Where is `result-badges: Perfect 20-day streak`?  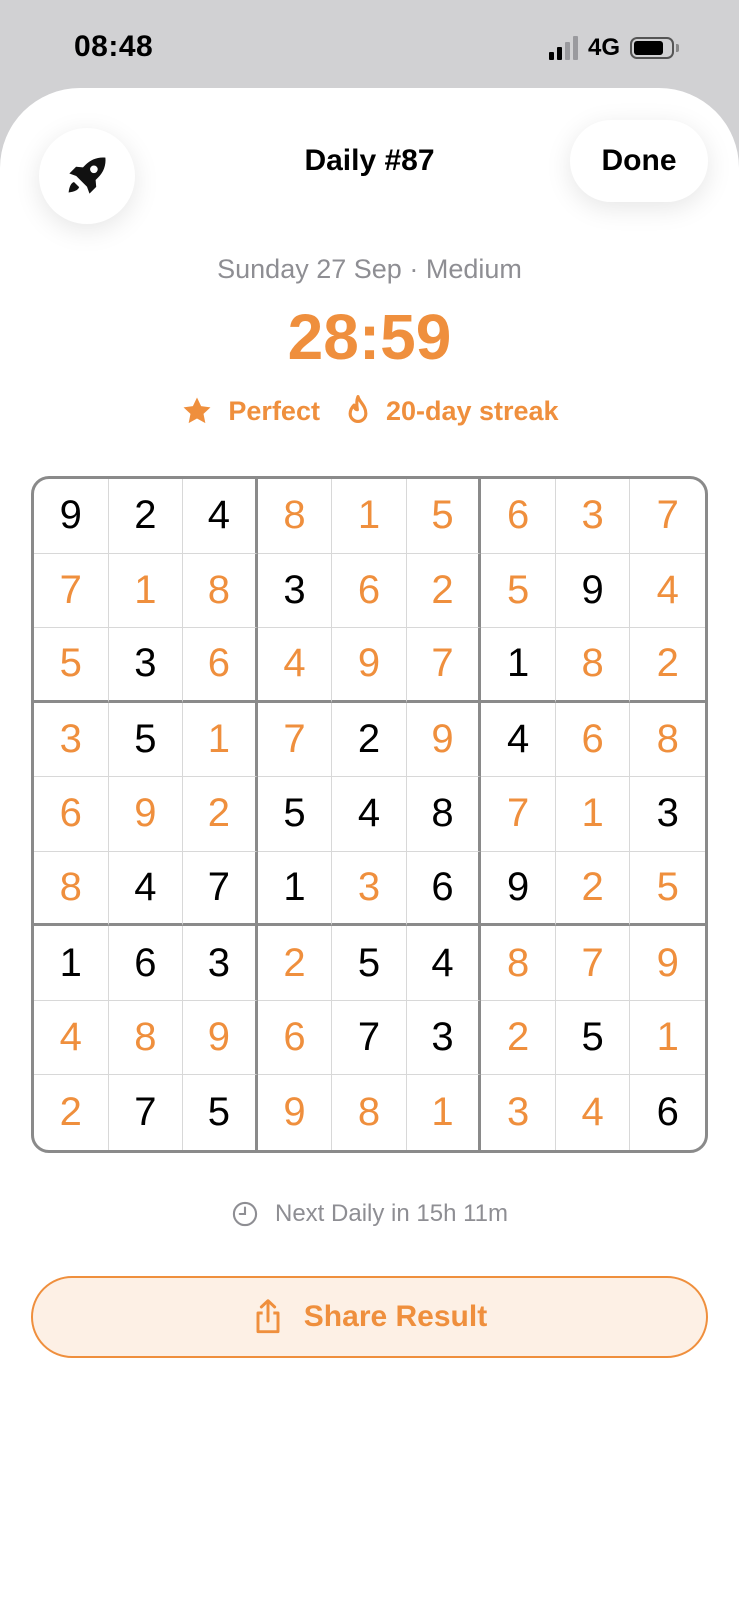 result-badges: Perfect 20-day streak is located at coordinates (369, 411).